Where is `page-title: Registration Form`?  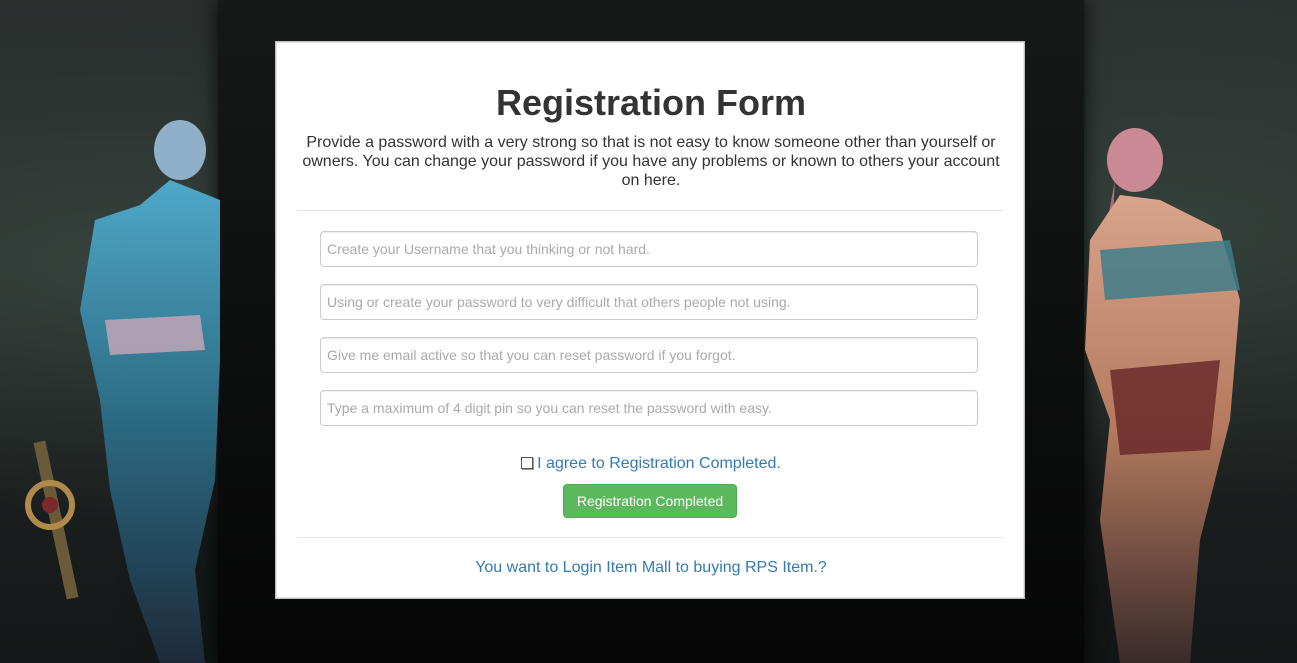
page-title: Registration Form is located at coordinates (651, 102).